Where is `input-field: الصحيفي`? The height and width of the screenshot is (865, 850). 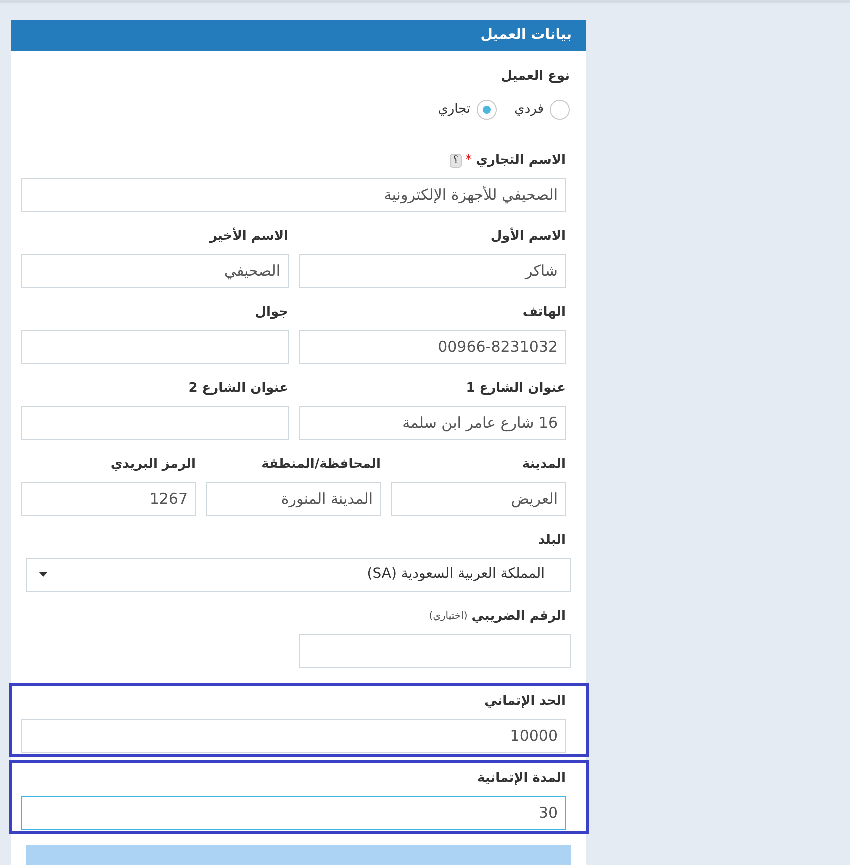 input-field: الصحيفي is located at coordinates (154, 271).